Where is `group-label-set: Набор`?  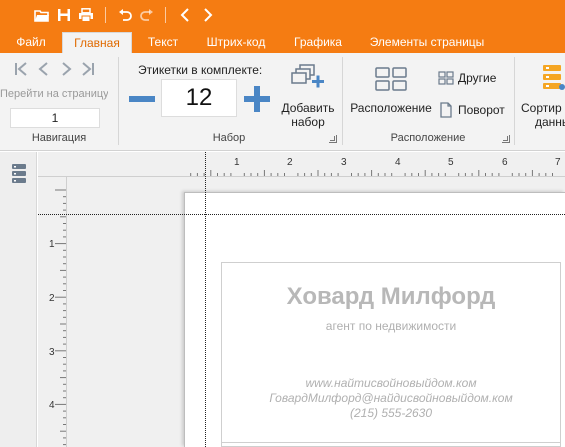
group-label-set: Набор is located at coordinates (229, 138).